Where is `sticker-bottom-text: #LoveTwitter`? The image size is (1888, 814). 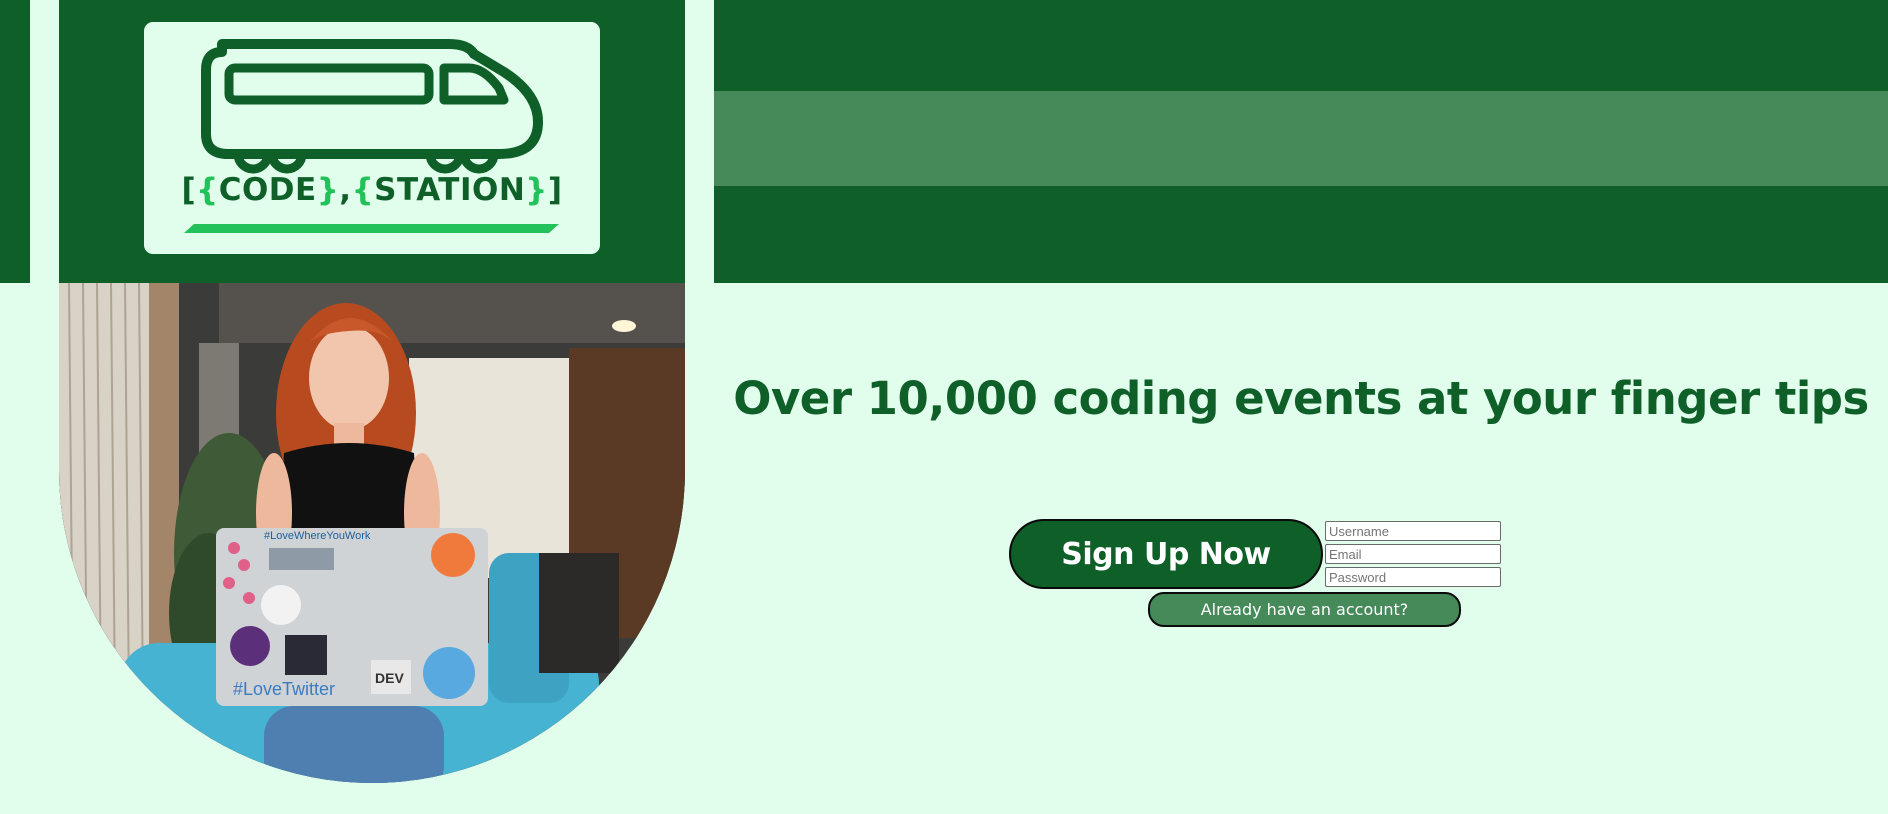 sticker-bottom-text: #LoveTwitter is located at coordinates (284, 689).